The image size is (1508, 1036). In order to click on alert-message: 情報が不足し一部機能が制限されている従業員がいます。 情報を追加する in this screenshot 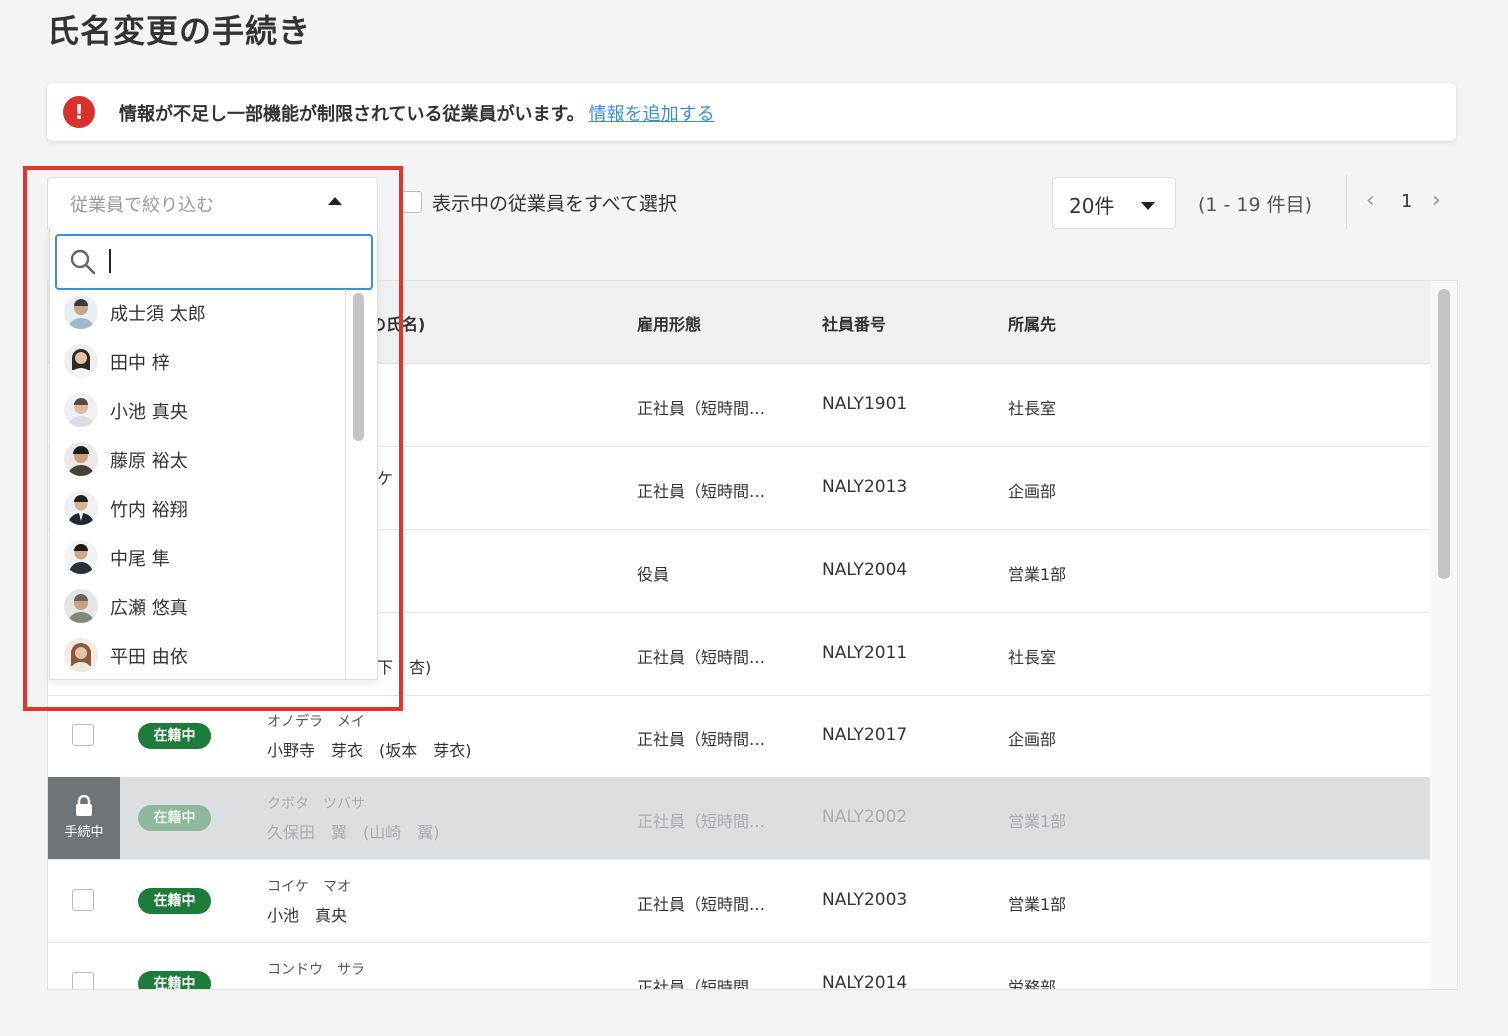, I will do `click(417, 113)`.